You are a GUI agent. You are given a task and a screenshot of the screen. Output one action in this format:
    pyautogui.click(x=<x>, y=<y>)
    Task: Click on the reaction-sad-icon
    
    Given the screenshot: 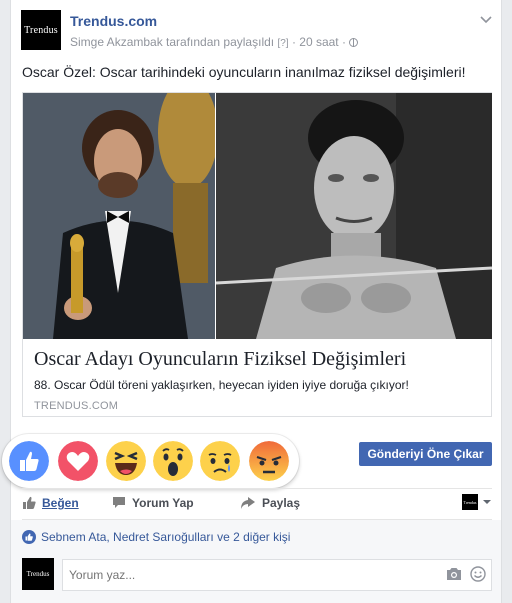 What is the action you would take?
    pyautogui.click(x=220, y=461)
    